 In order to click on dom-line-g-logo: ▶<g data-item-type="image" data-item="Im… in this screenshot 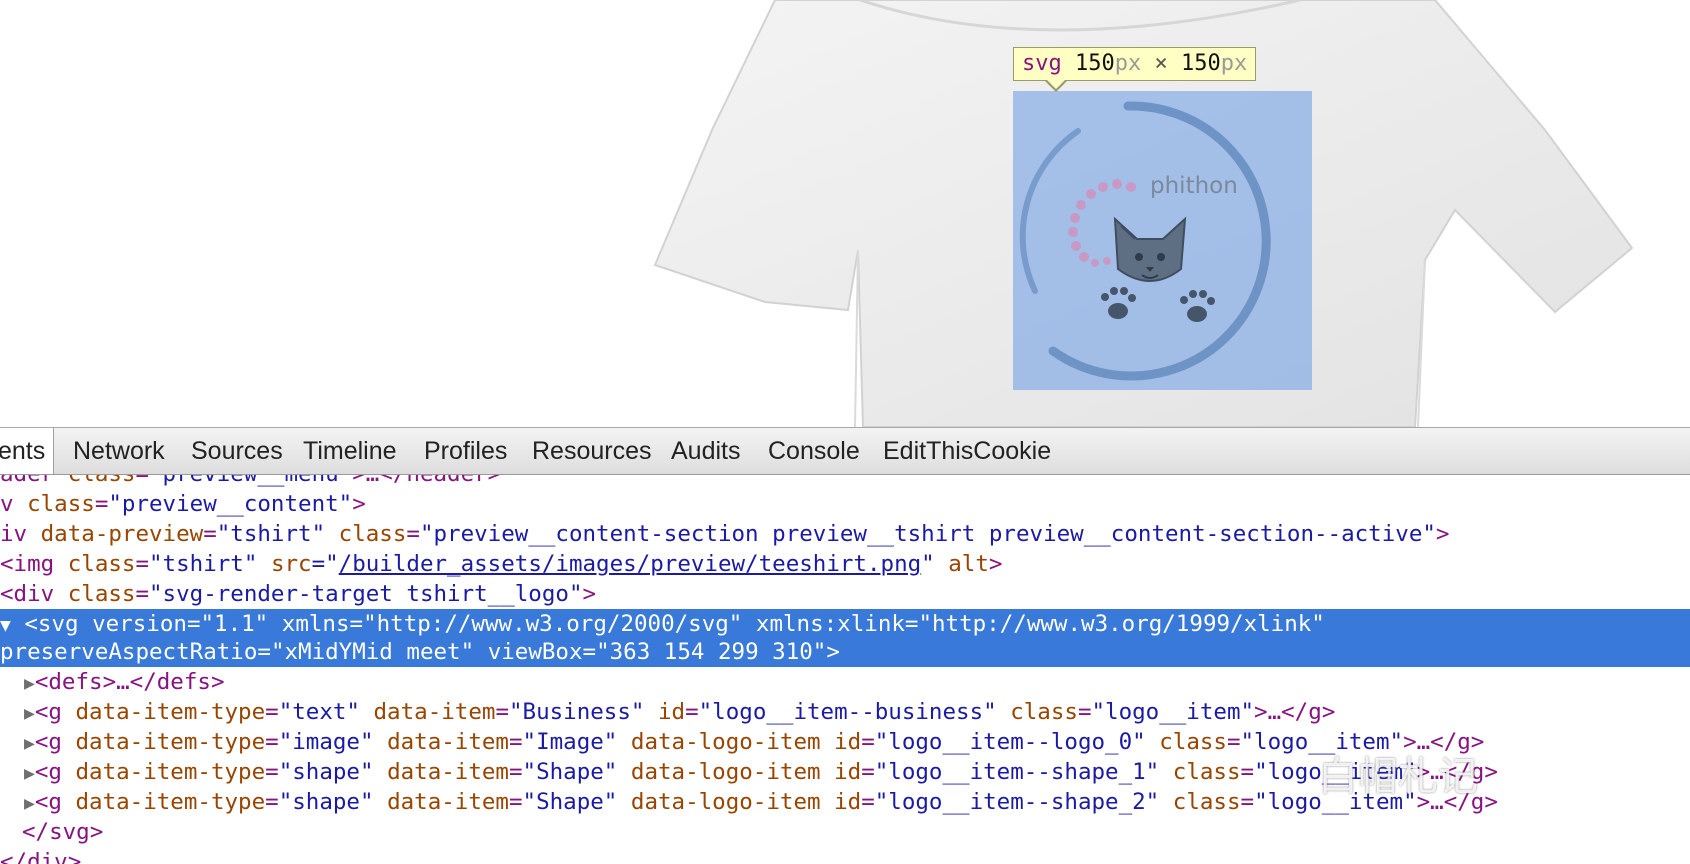, I will do `click(754, 742)`.